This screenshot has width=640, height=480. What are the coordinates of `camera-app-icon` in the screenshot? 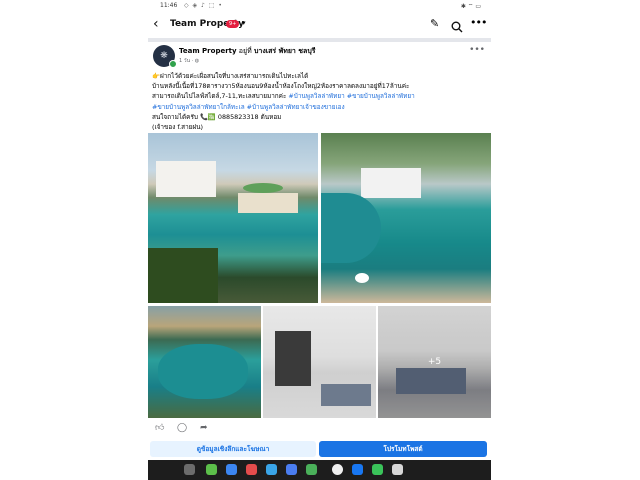 It's located at (251, 469).